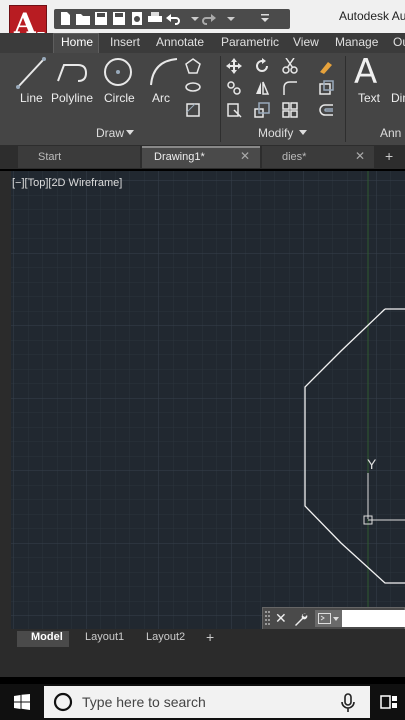 The image size is (405, 720). What do you see at coordinates (144, 702) in the screenshot?
I see `search-placeholder: Type here to search` at bounding box center [144, 702].